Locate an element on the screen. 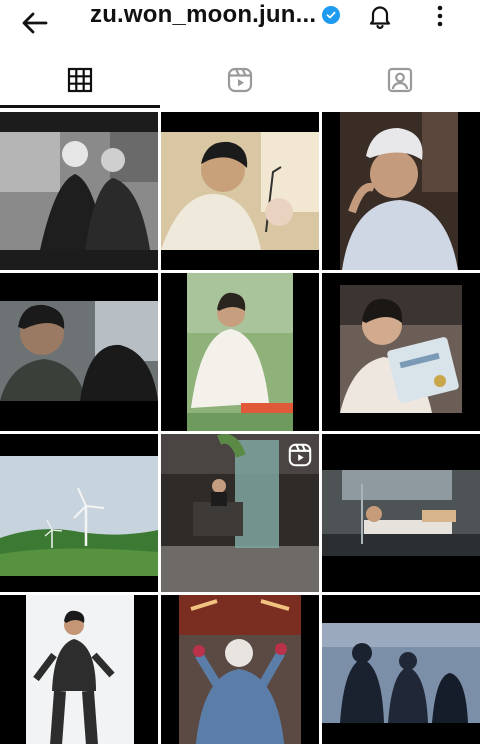 This screenshot has height=744, width=480. profile-tabs is located at coordinates (240, 80).